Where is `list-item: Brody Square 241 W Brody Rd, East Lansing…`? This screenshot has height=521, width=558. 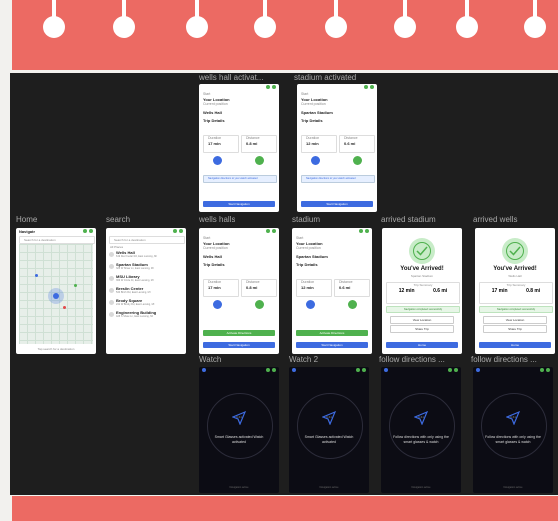
list-item: Brody Square 241 W Brody Rd, East Lansing… is located at coordinates (146, 304).